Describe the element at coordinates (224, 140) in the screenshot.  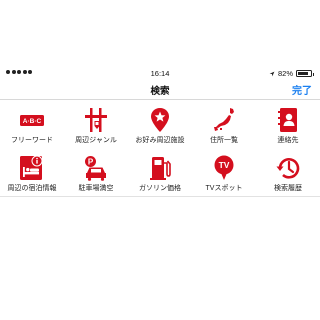
I see `tile-label: 住所一覧` at that location.